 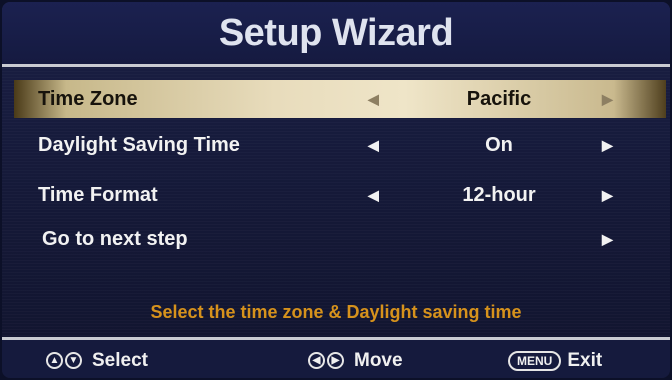 What do you see at coordinates (340, 145) in the screenshot?
I see `menu-row-daylight-saving: Daylight Saving Time ◀ On ▶` at bounding box center [340, 145].